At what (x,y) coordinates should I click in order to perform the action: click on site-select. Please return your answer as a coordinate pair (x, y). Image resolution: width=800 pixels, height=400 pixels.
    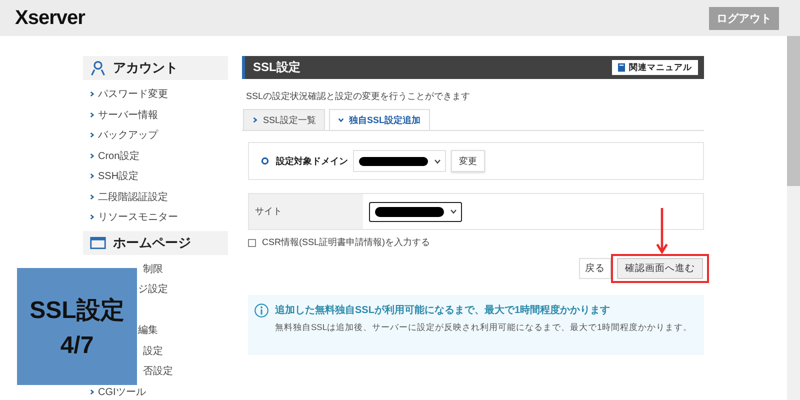
    Looking at the image, I should click on (415, 212).